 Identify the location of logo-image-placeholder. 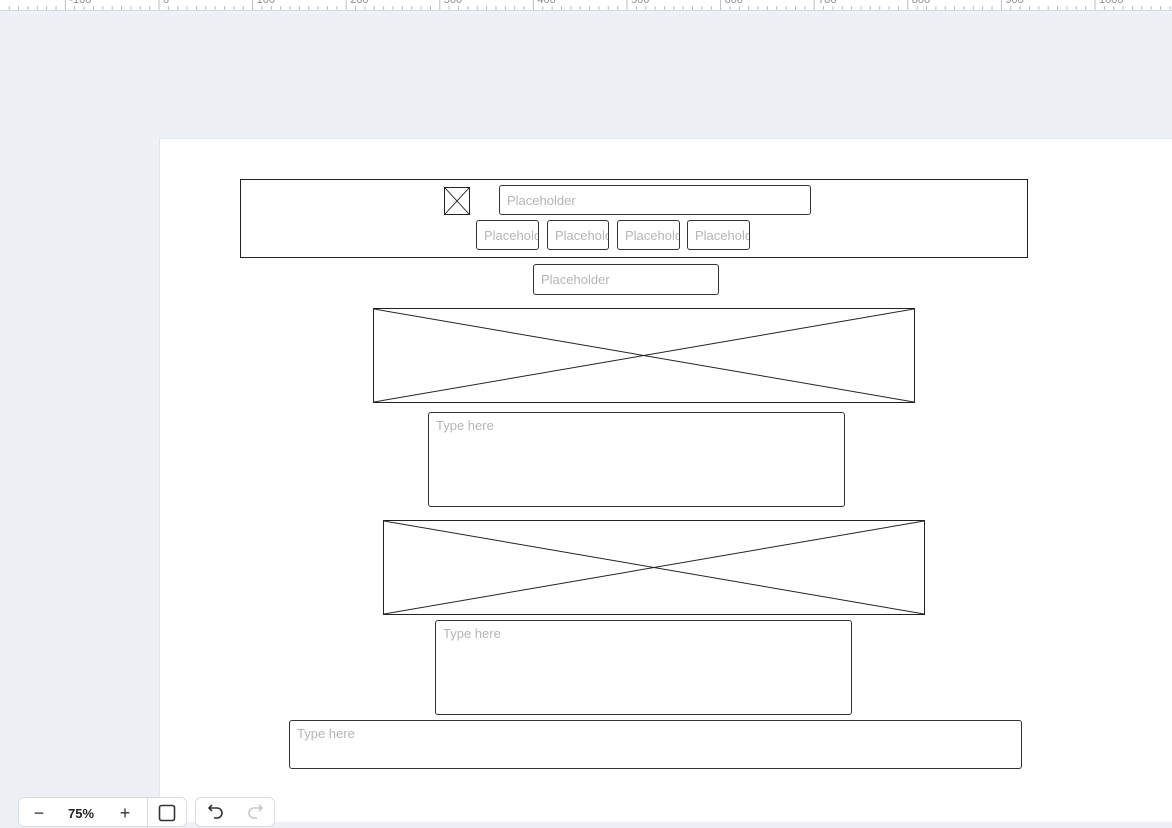
(457, 201).